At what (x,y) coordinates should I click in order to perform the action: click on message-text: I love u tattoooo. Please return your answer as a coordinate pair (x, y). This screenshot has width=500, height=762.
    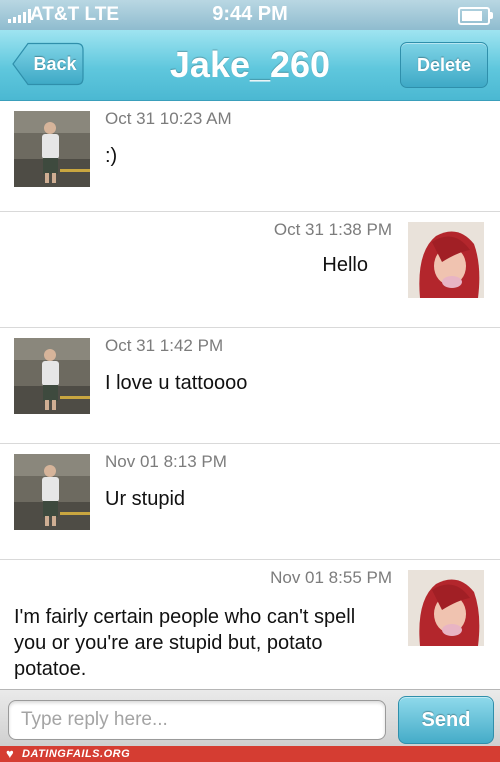
    Looking at the image, I should click on (176, 383).